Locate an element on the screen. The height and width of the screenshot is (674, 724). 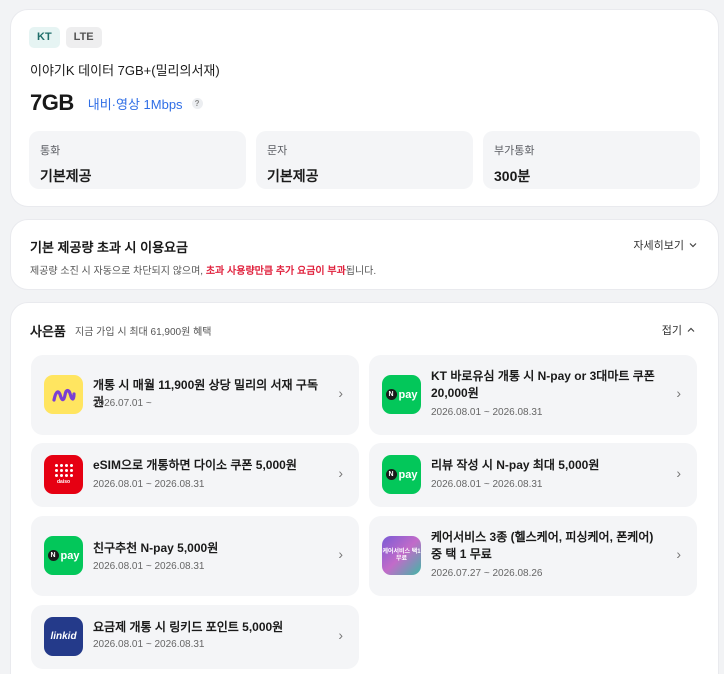
care-service-icon: 케어서비스 택1 무료 is located at coordinates (401, 555).